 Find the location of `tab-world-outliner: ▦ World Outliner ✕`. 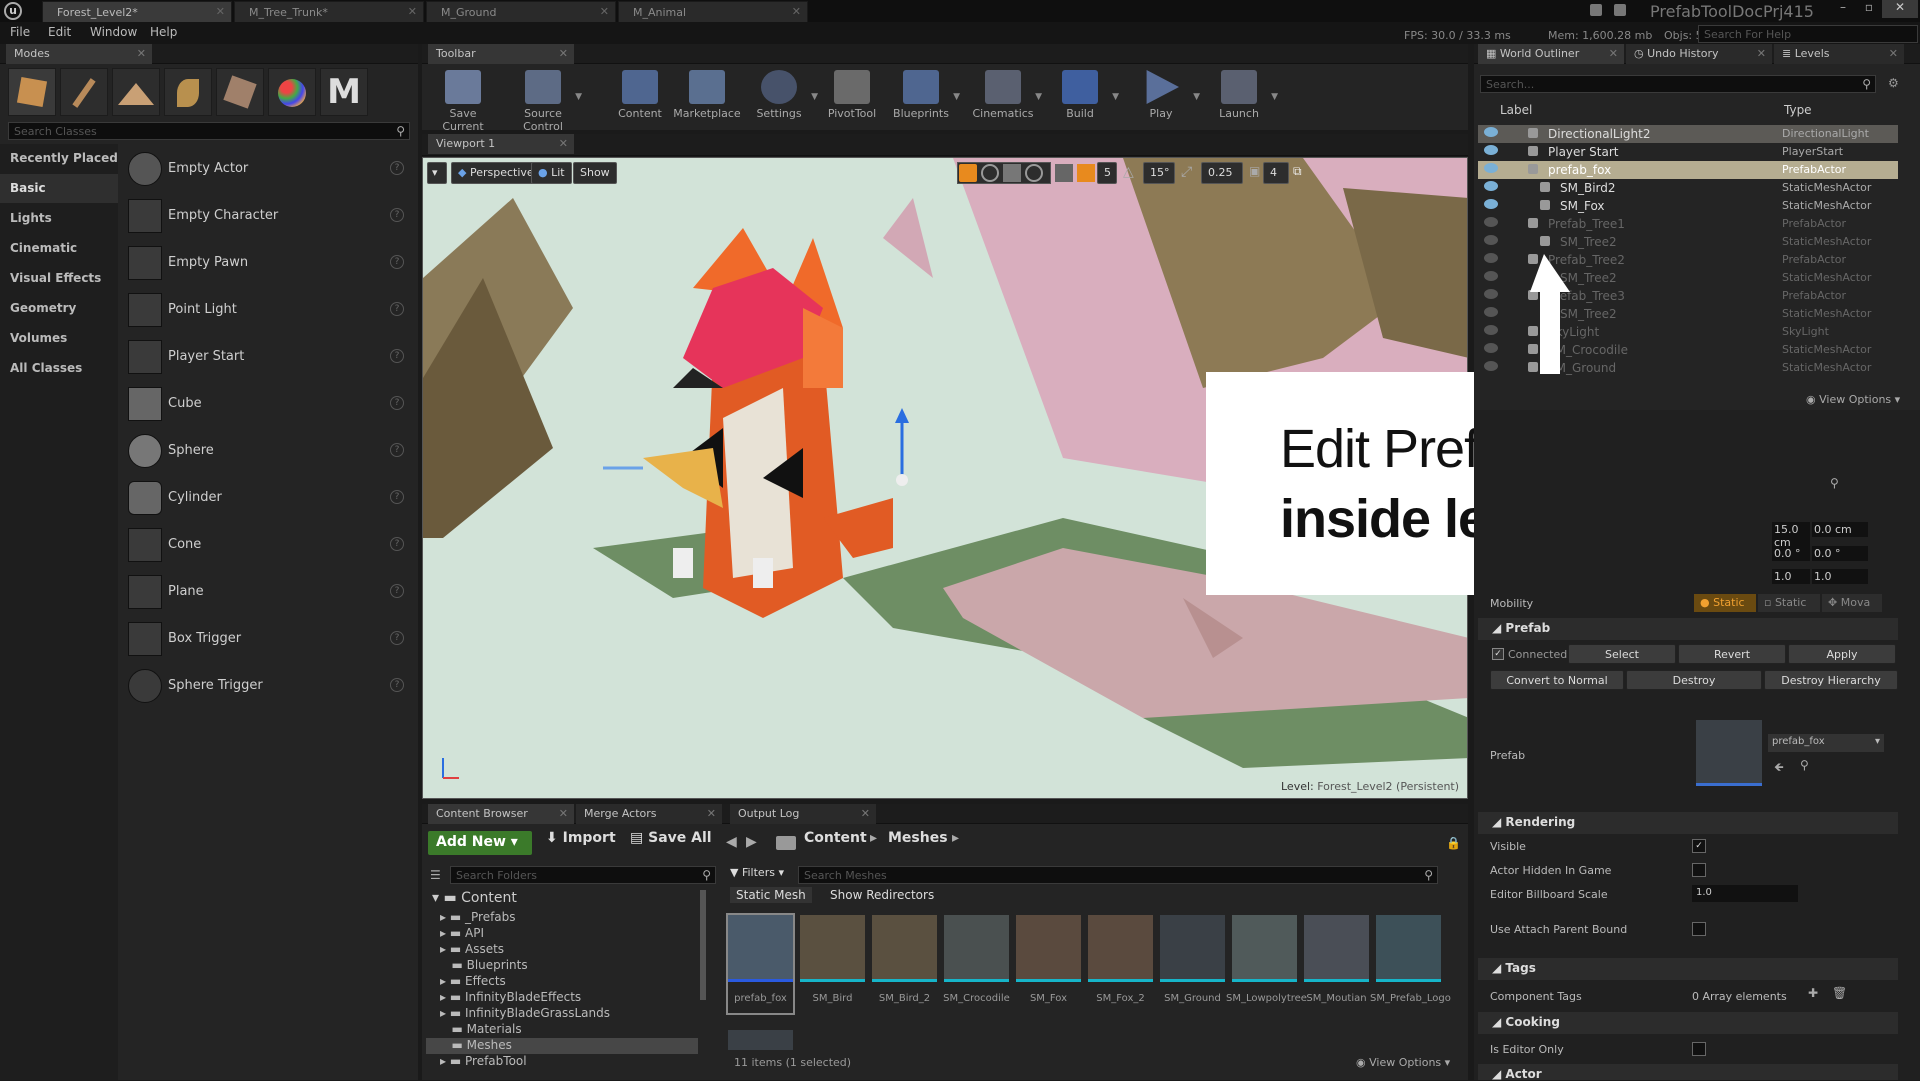

tab-world-outliner: ▦ World Outliner ✕ is located at coordinates (1551, 54).